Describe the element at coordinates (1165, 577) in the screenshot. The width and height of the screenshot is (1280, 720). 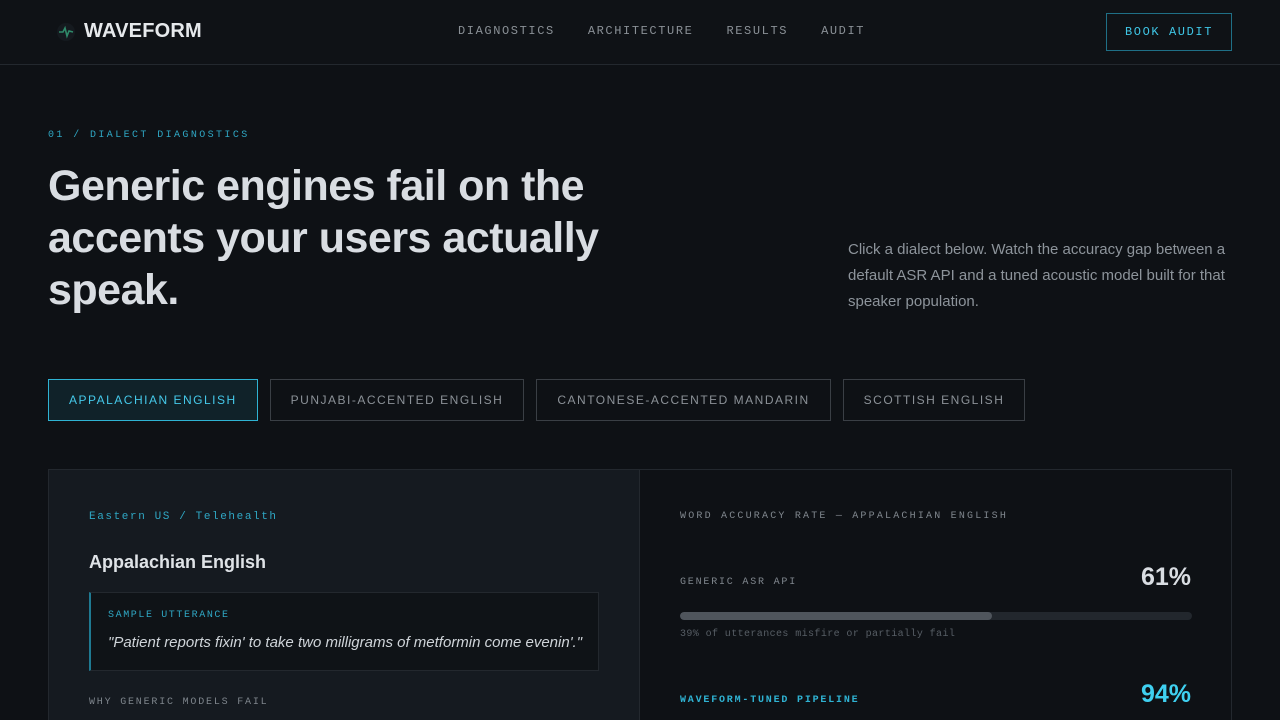
I see `generic-asr-value: 61%` at that location.